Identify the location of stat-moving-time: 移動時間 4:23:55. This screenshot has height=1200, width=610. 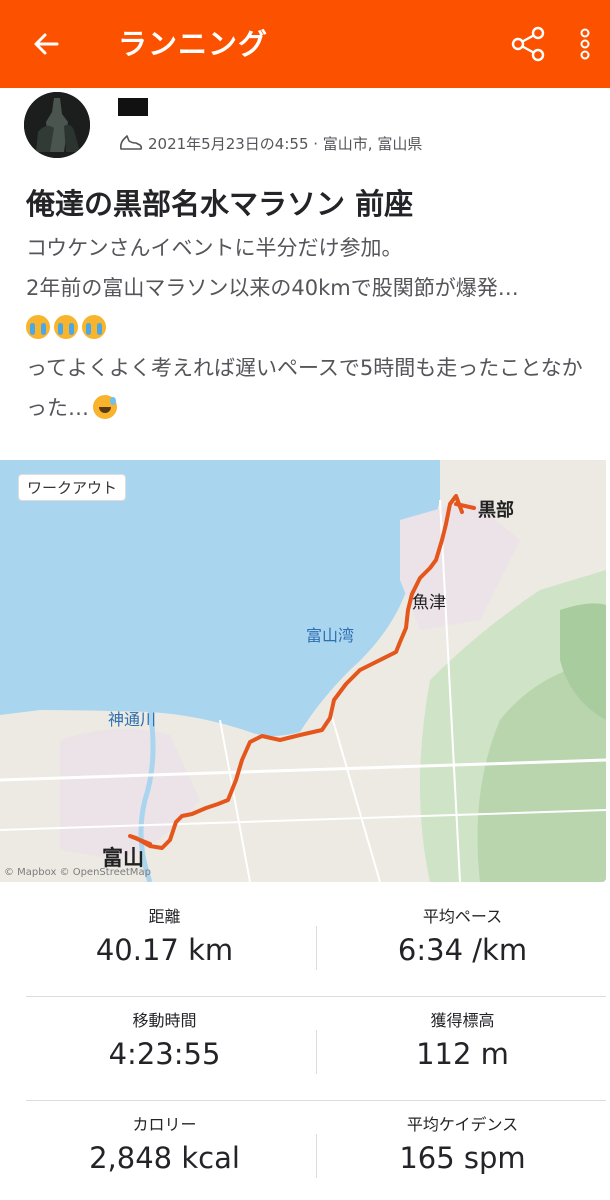
(164, 1042).